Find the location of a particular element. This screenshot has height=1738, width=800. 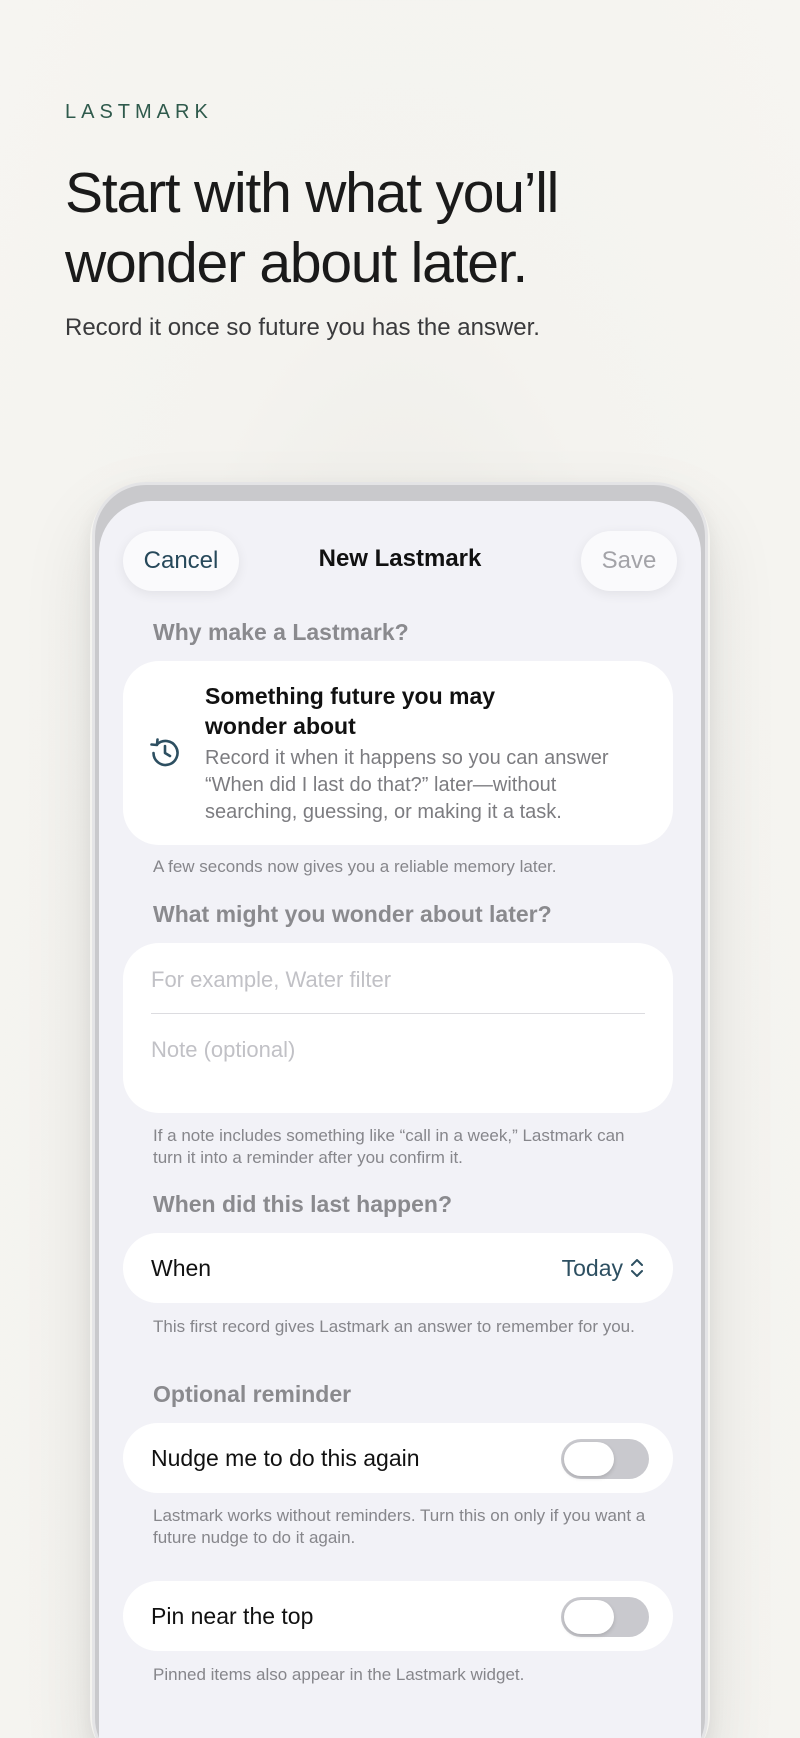

when-label: When is located at coordinates (181, 1268).